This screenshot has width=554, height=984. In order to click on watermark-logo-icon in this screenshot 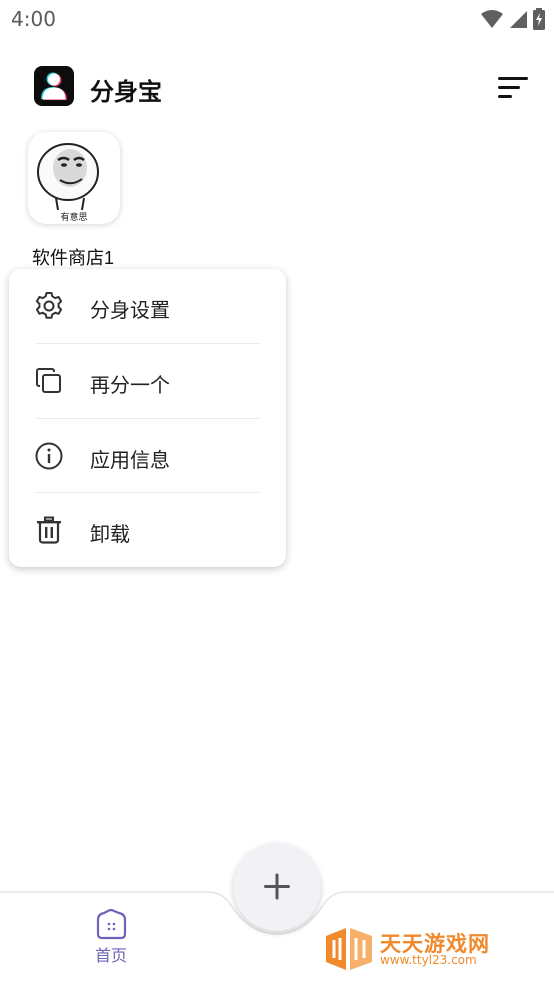, I will do `click(349, 949)`.